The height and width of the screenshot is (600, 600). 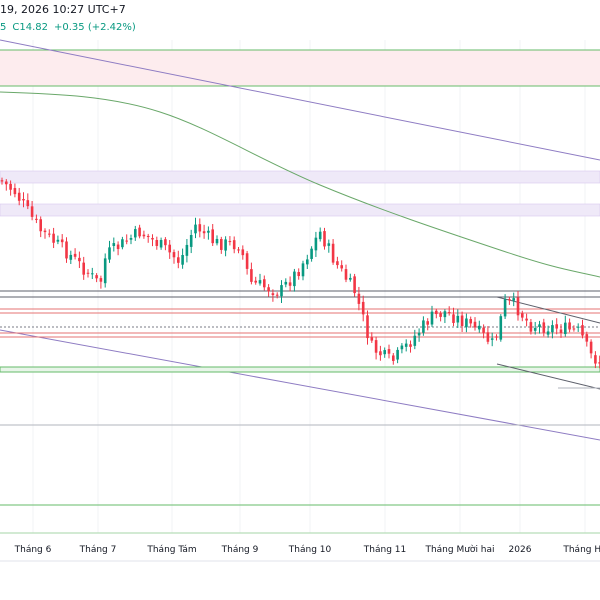 I want to click on time-tick-label: Tháng Mười hai, so click(x=460, y=550).